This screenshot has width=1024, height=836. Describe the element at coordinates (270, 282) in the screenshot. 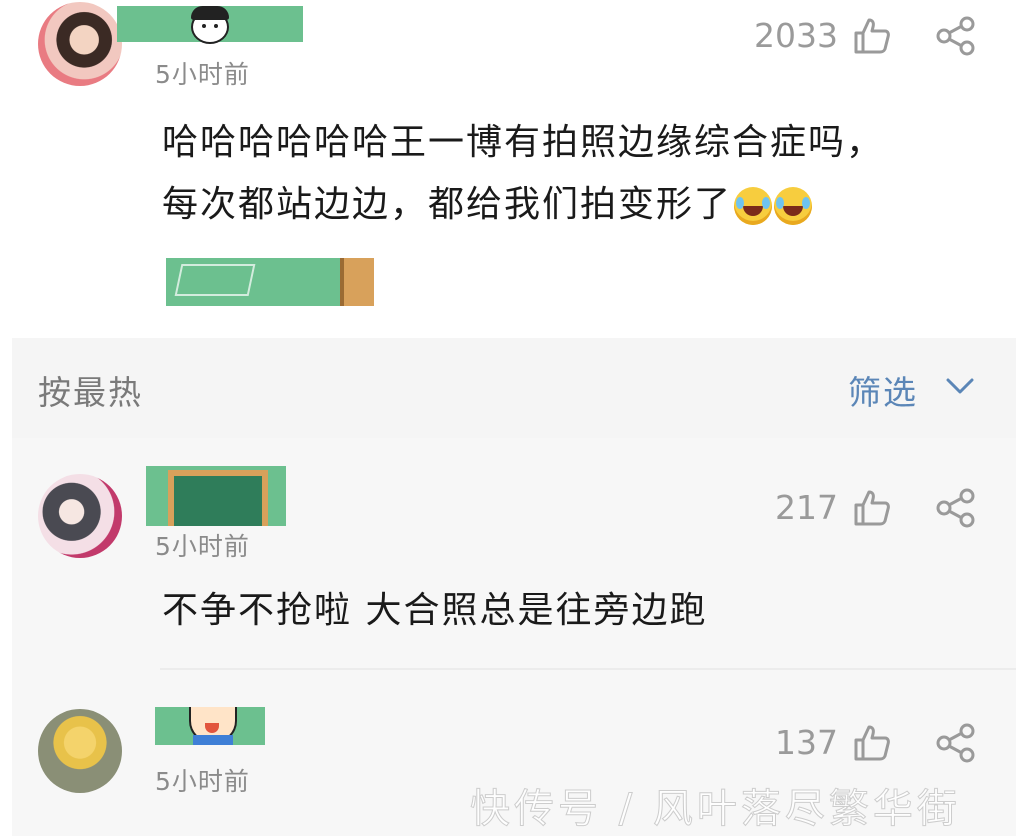

I see `reply-preview-obscured` at that location.